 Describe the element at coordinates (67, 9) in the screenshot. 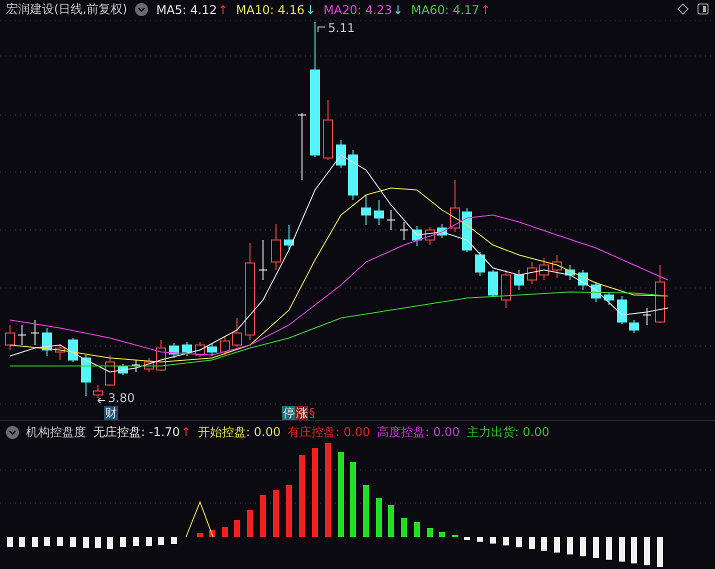

I see `stock-title: 宏润建设(日线,前复权)` at that location.